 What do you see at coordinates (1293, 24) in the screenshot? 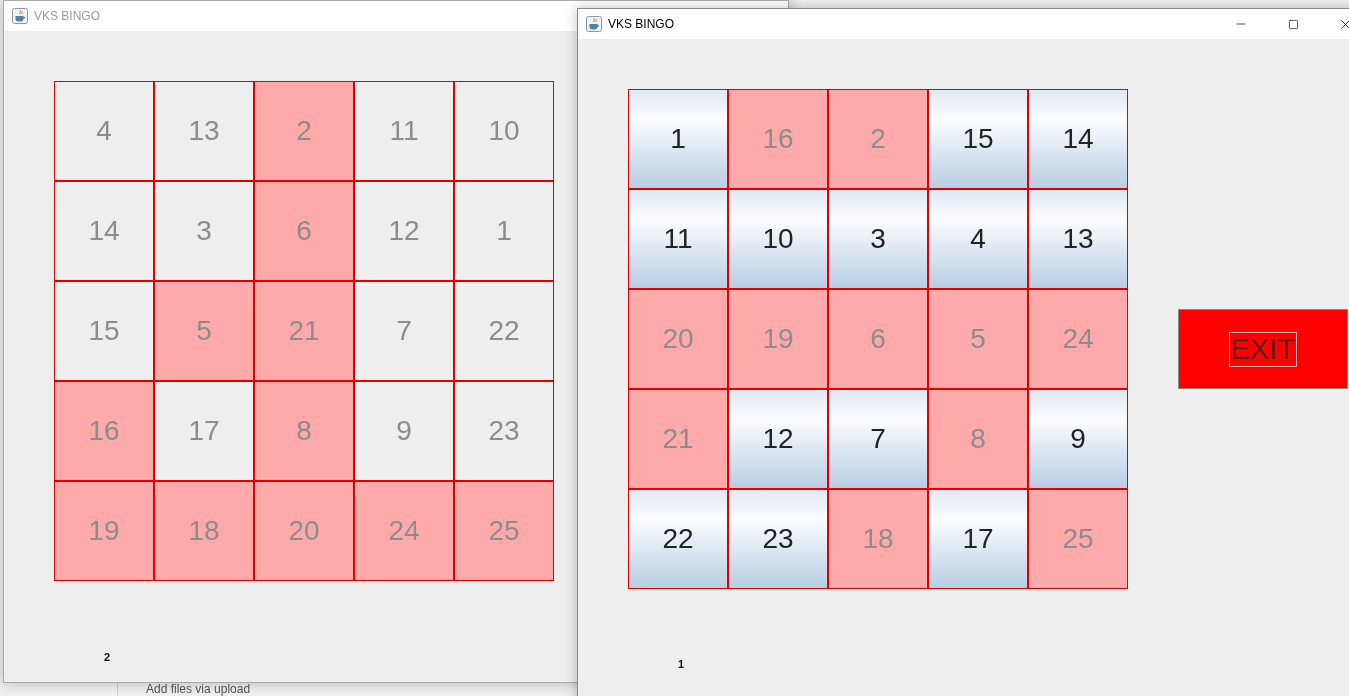
I see `maximize-icon` at bounding box center [1293, 24].